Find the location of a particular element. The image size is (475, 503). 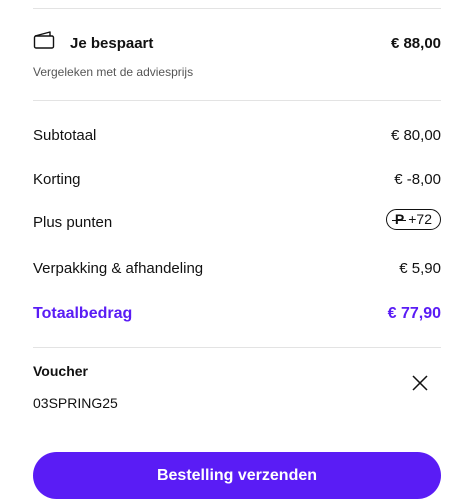

top-divider is located at coordinates (237, 8).